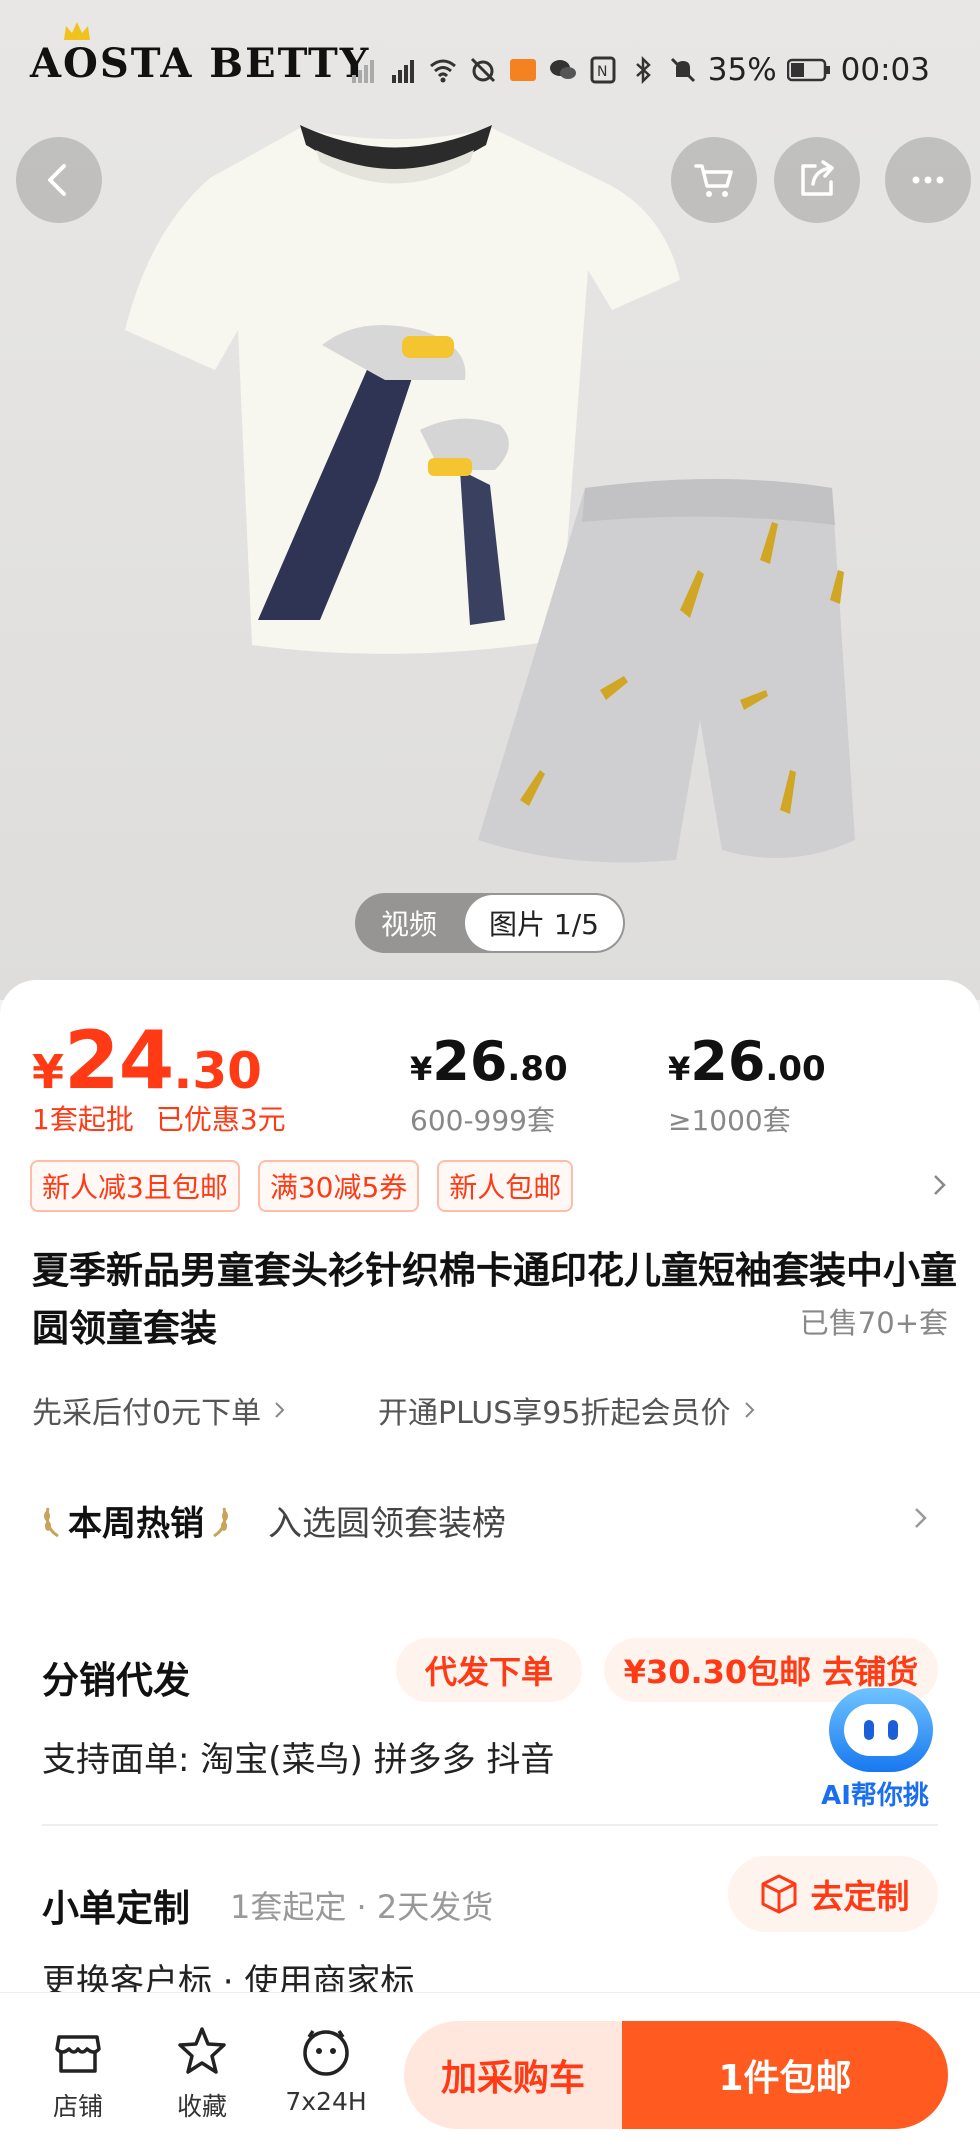  What do you see at coordinates (489, 1083) in the screenshot?
I see `price-tier: ¥26.80 600-999套` at bounding box center [489, 1083].